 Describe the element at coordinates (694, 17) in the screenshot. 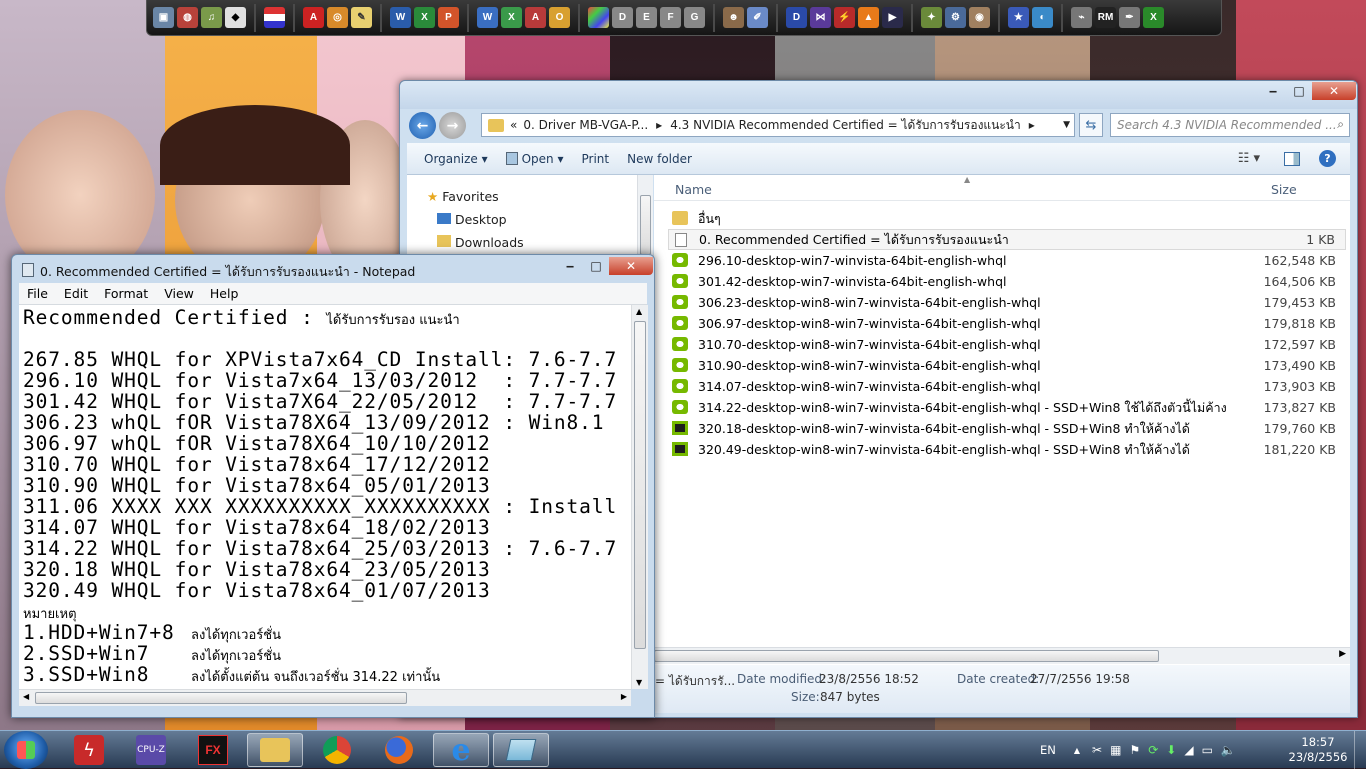

I see `drive-g-icon: G` at that location.